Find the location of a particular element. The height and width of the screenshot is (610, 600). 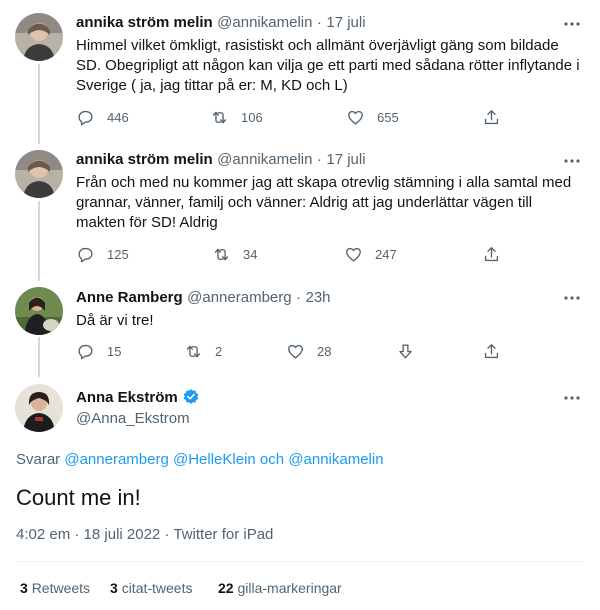

mention-anneramberg: @anneramberg is located at coordinates (116, 459).